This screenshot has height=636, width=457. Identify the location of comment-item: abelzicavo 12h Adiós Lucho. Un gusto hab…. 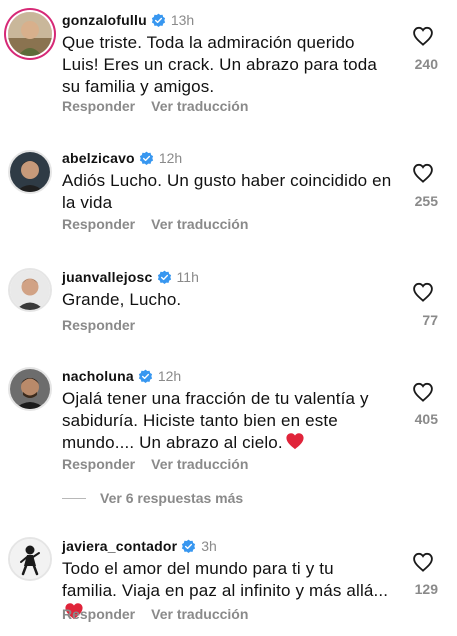
(228, 195).